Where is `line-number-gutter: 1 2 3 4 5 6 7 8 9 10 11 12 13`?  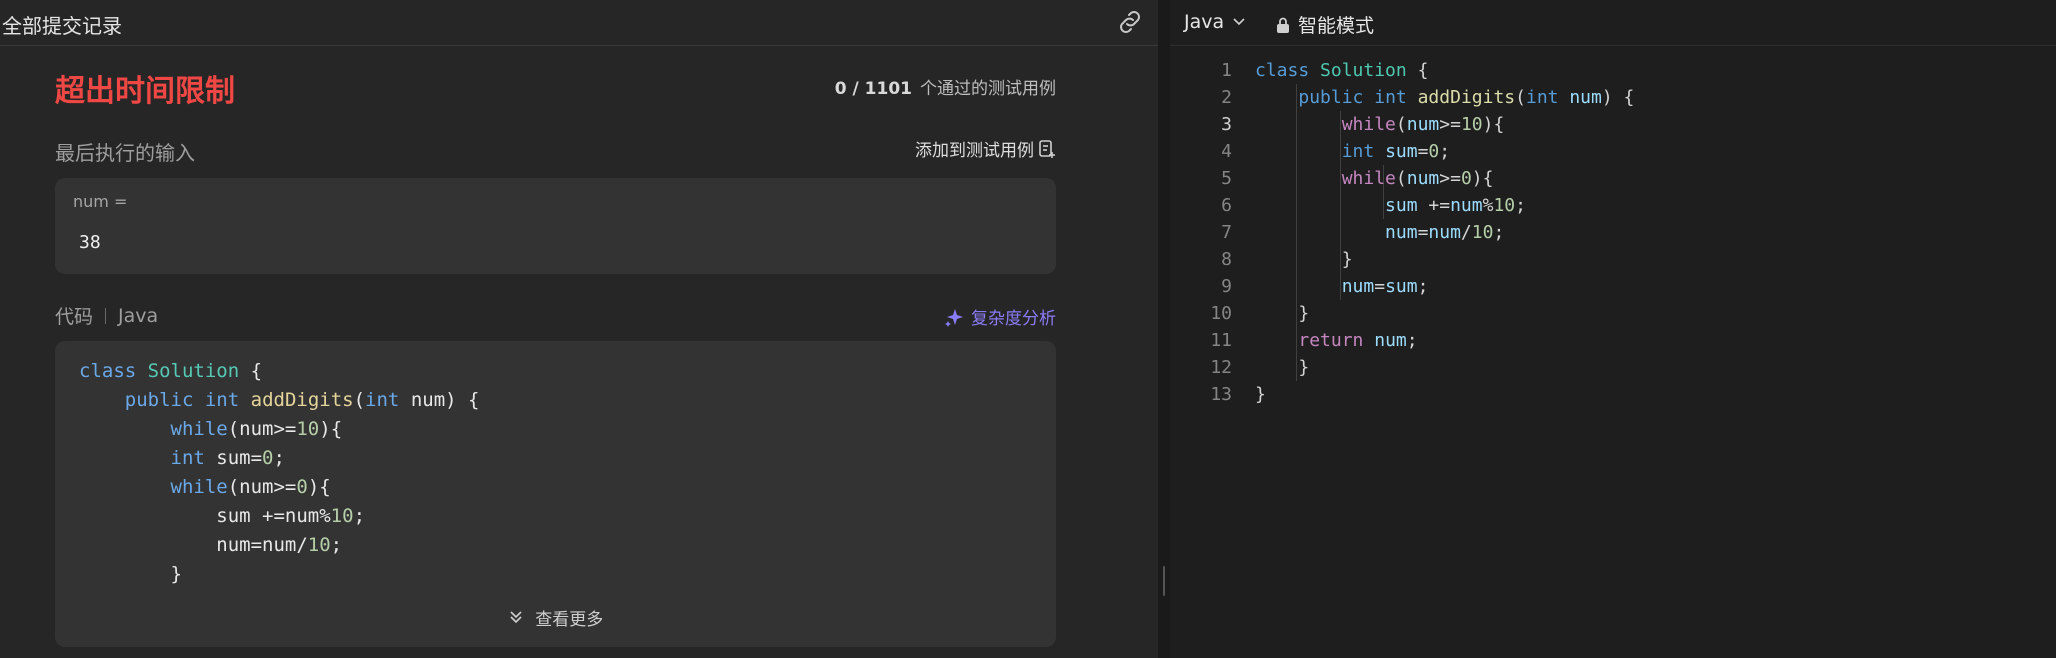 line-number-gutter: 1 2 3 4 5 6 7 8 9 10 11 12 13 is located at coordinates (1201, 232).